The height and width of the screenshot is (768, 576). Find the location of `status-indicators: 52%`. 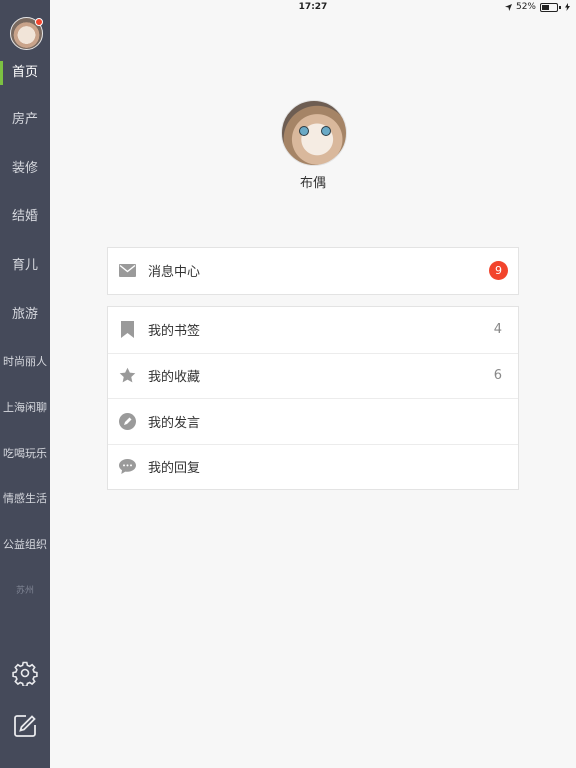

status-indicators: 52% is located at coordinates (537, 7).